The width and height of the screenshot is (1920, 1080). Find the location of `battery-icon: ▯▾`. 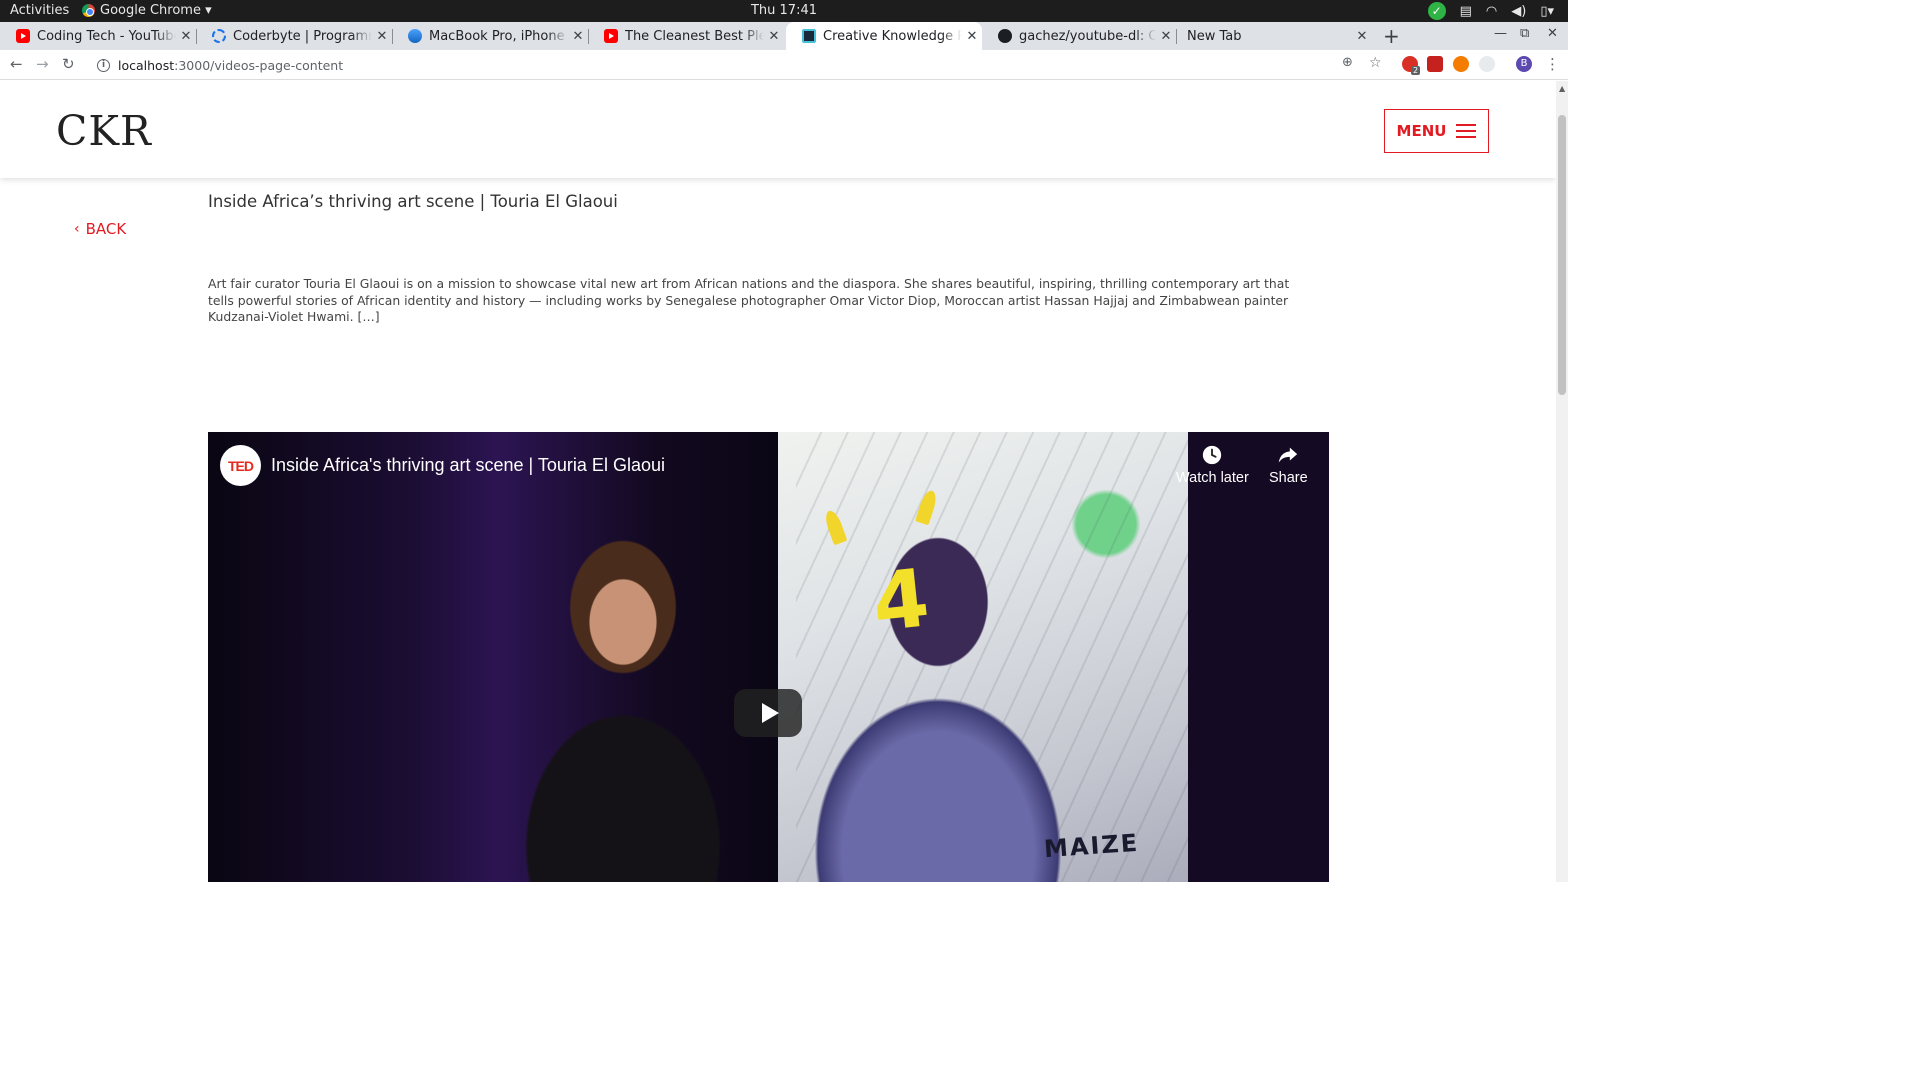

battery-icon: ▯▾ is located at coordinates (1547, 11).